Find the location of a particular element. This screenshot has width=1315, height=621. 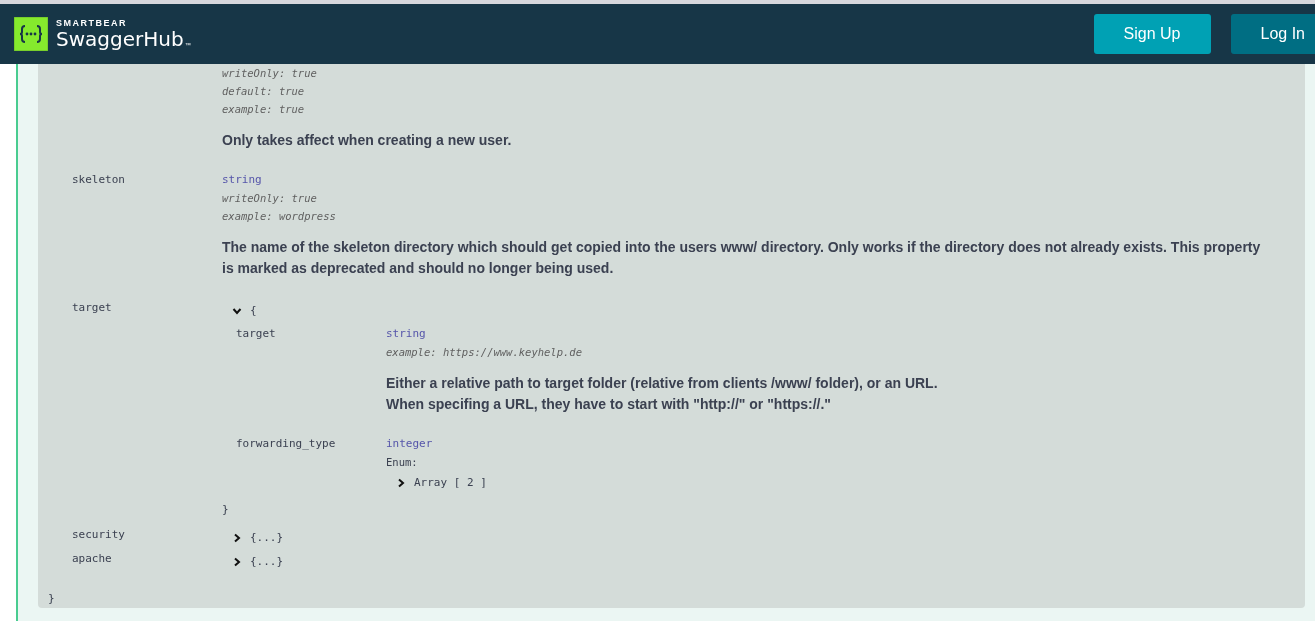

property-name: skeleton is located at coordinates (98, 180).